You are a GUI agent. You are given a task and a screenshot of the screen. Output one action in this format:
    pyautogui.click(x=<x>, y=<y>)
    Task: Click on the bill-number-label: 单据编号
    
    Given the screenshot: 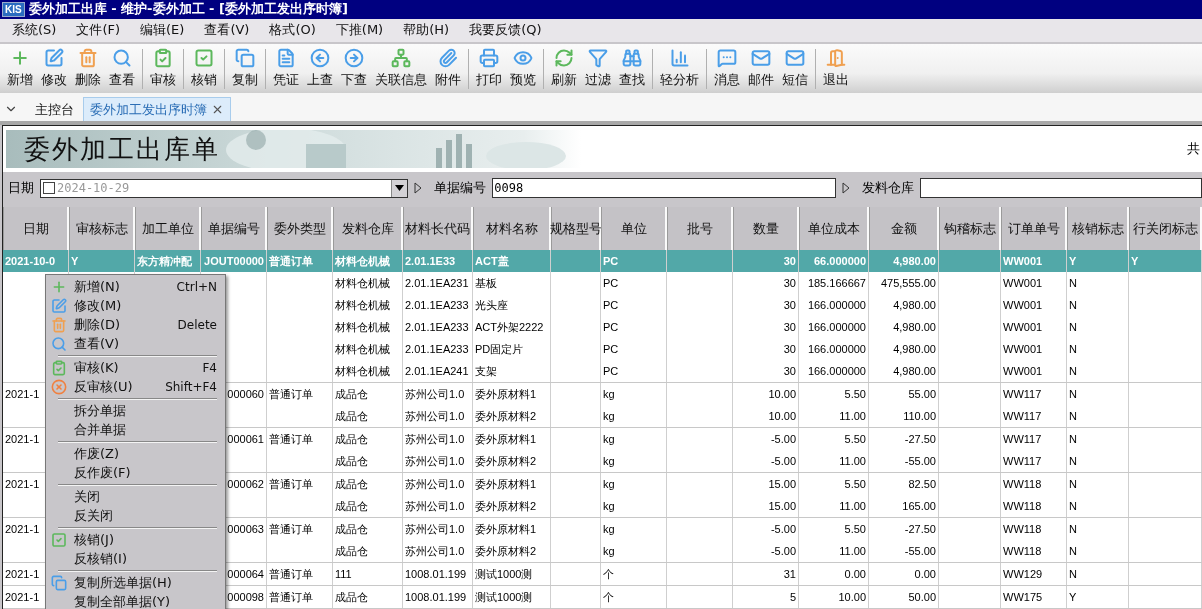 What is the action you would take?
    pyautogui.click(x=460, y=188)
    